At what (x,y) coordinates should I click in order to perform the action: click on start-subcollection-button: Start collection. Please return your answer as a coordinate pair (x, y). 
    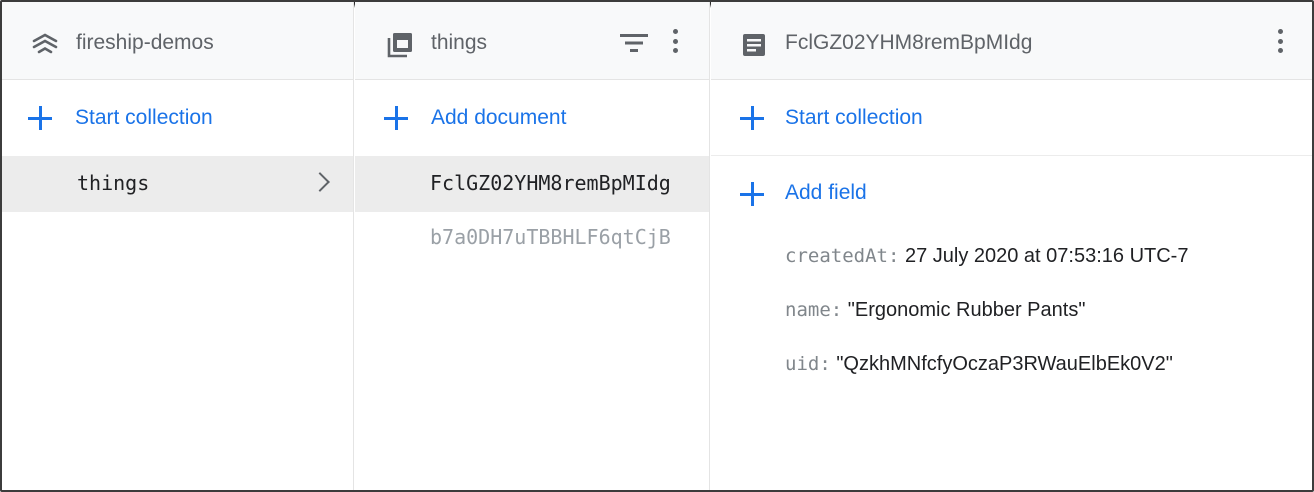
    Looking at the image, I should click on (1011, 118).